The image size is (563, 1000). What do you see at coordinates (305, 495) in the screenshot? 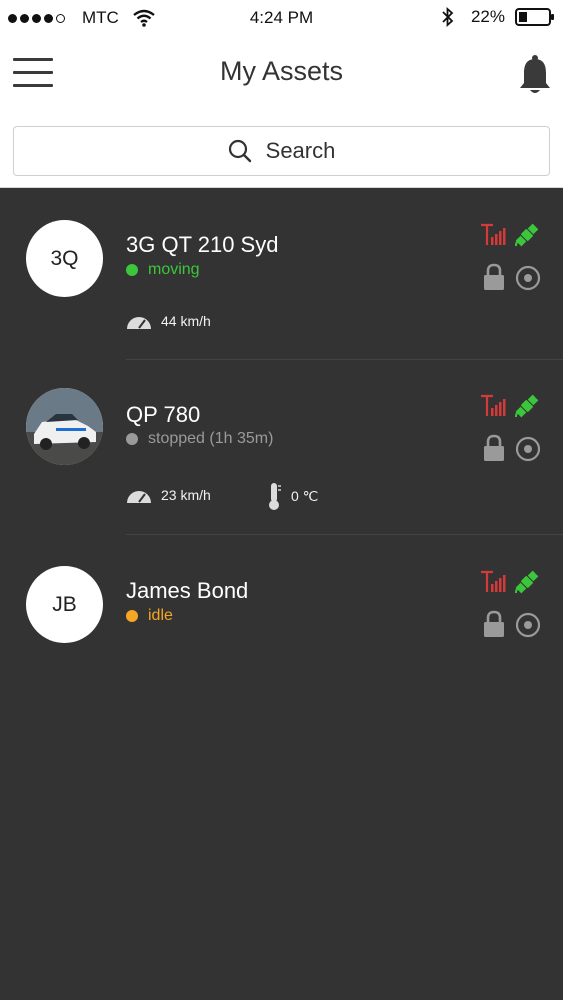
I see `temperature-value: 0 ℃` at bounding box center [305, 495].